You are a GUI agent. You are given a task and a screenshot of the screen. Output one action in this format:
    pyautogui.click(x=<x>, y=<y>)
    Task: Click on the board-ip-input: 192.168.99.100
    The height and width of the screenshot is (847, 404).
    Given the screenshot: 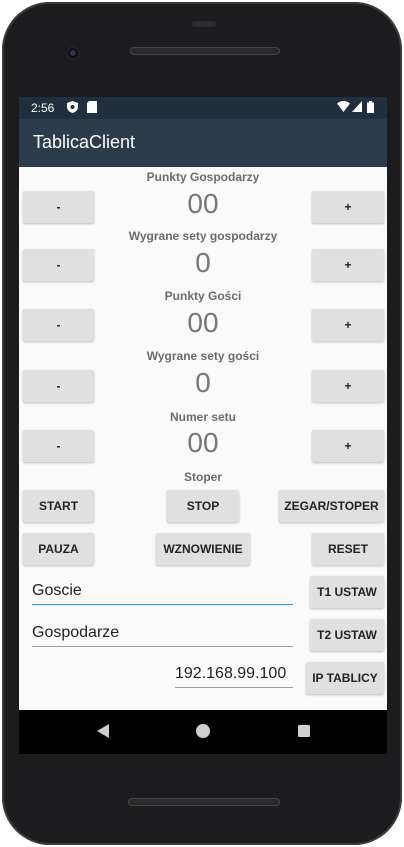 What is the action you would take?
    pyautogui.click(x=234, y=674)
    